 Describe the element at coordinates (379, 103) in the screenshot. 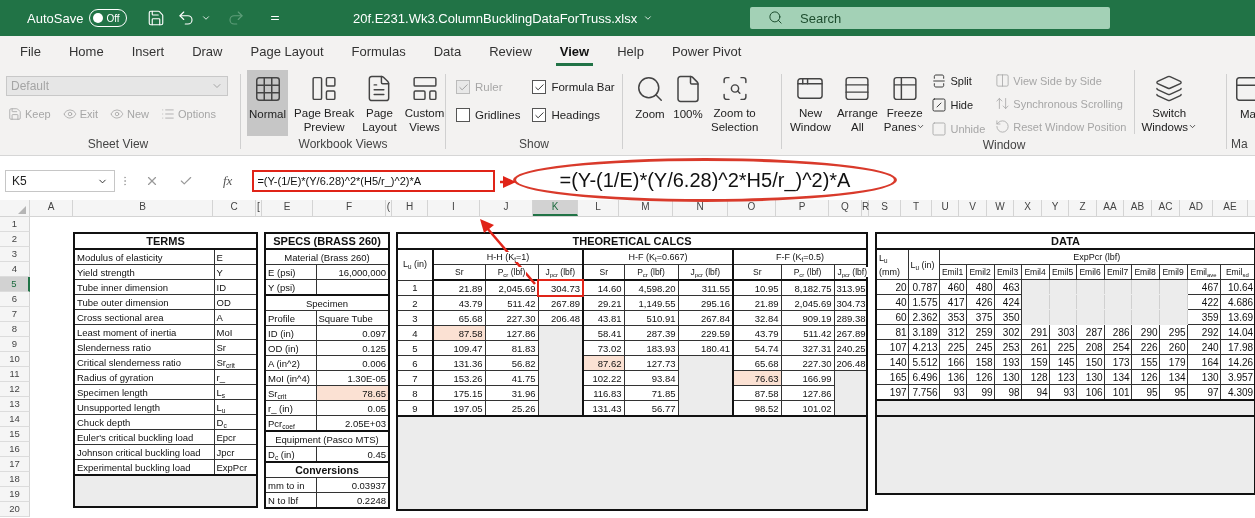

I see `view-button: Page Layout` at that location.